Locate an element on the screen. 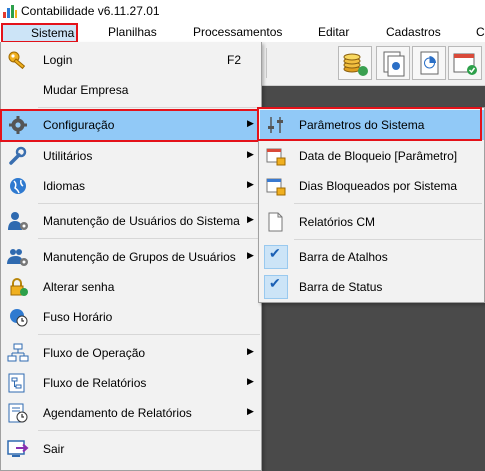 The image size is (485, 471). menu-item-alterar-senha: Alterar senha is located at coordinates (131, 287).